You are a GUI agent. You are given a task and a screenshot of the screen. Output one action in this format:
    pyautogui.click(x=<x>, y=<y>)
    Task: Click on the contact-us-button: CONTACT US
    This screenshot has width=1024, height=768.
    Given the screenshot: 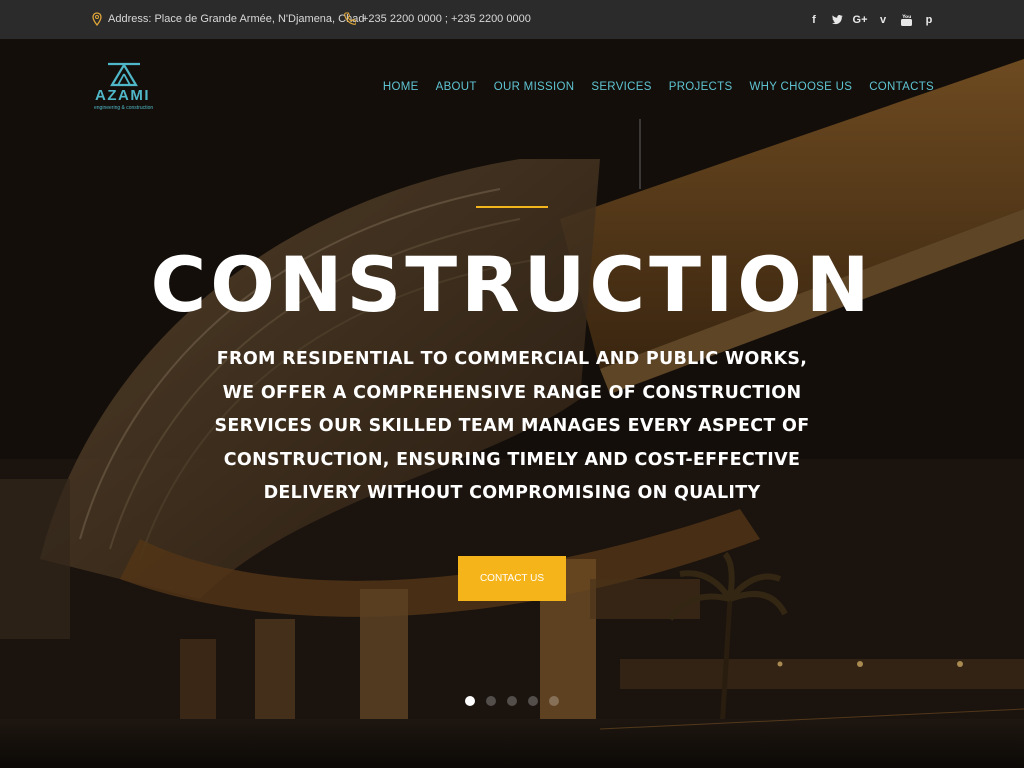 What is the action you would take?
    pyautogui.click(x=512, y=578)
    